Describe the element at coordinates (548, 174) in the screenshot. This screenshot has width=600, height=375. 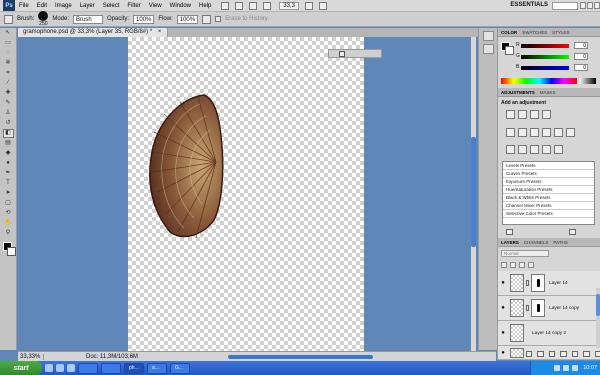
I see `preset-curves: Curves Presets` at that location.